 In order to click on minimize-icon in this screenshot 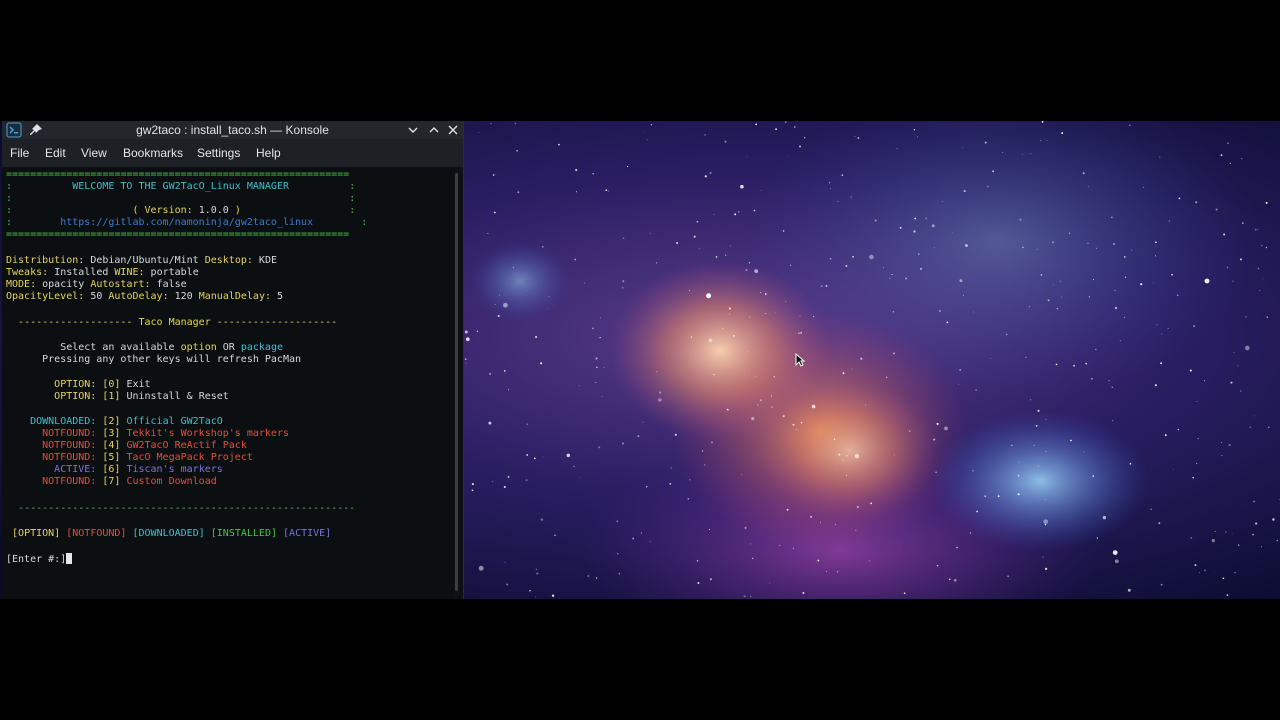, I will do `click(413, 130)`.